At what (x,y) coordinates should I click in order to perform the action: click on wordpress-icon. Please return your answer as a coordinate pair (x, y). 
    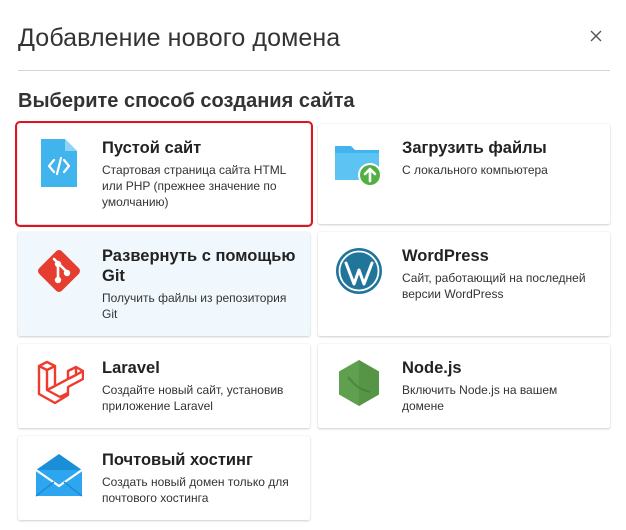
    Looking at the image, I should click on (359, 271).